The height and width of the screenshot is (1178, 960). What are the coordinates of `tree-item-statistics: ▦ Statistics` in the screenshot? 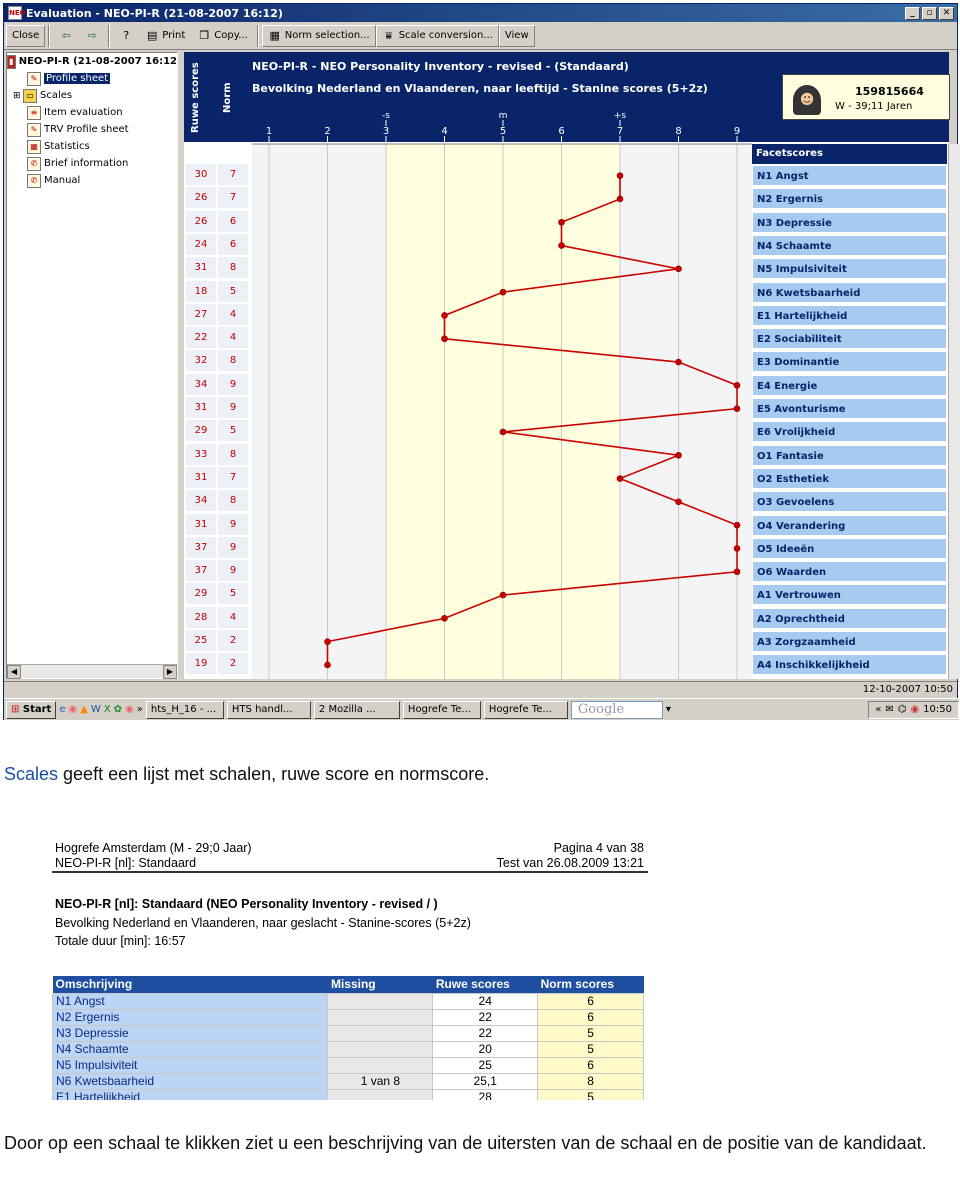 It's located at (92, 146).